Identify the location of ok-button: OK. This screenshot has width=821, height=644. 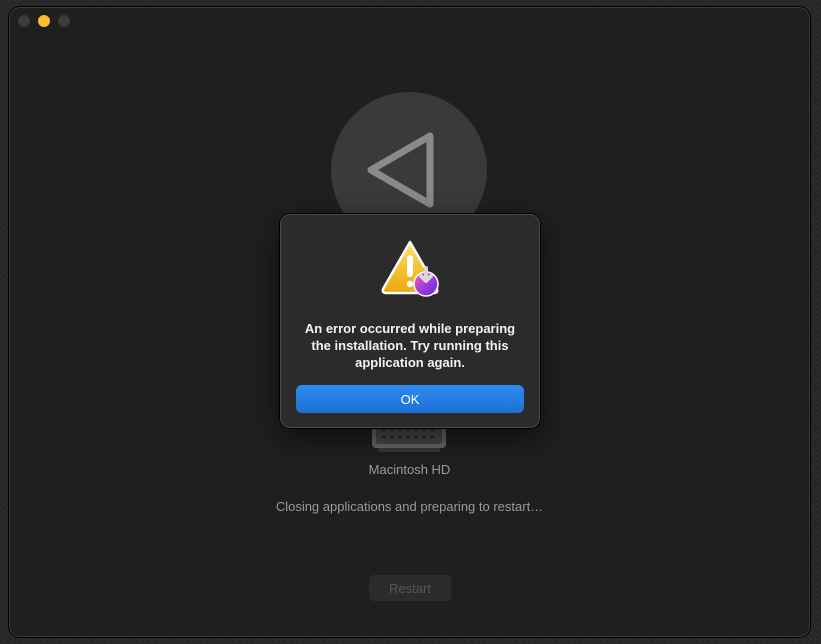
(410, 399).